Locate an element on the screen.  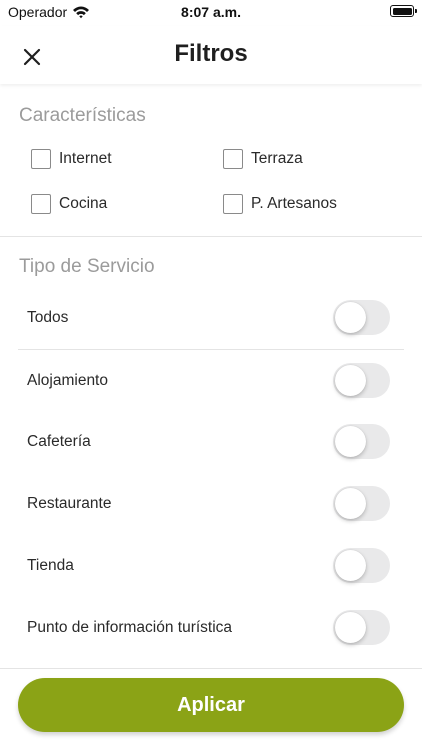
service-label-cafeteria: Cafetería is located at coordinates (59, 441).